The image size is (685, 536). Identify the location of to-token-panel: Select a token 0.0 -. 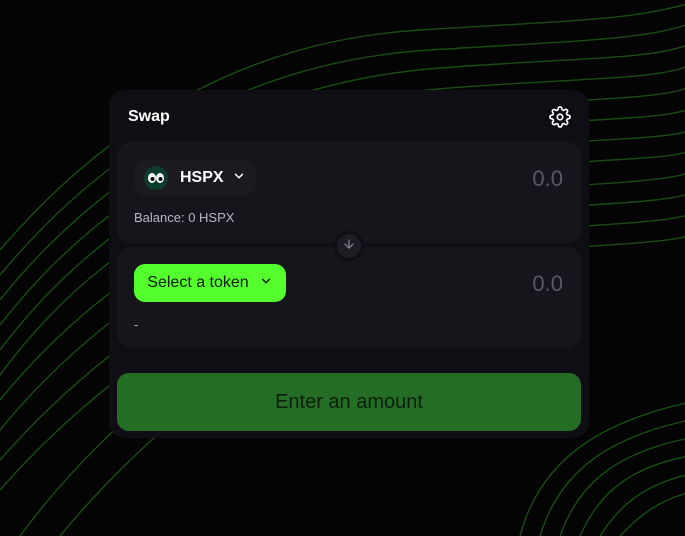
(349, 297).